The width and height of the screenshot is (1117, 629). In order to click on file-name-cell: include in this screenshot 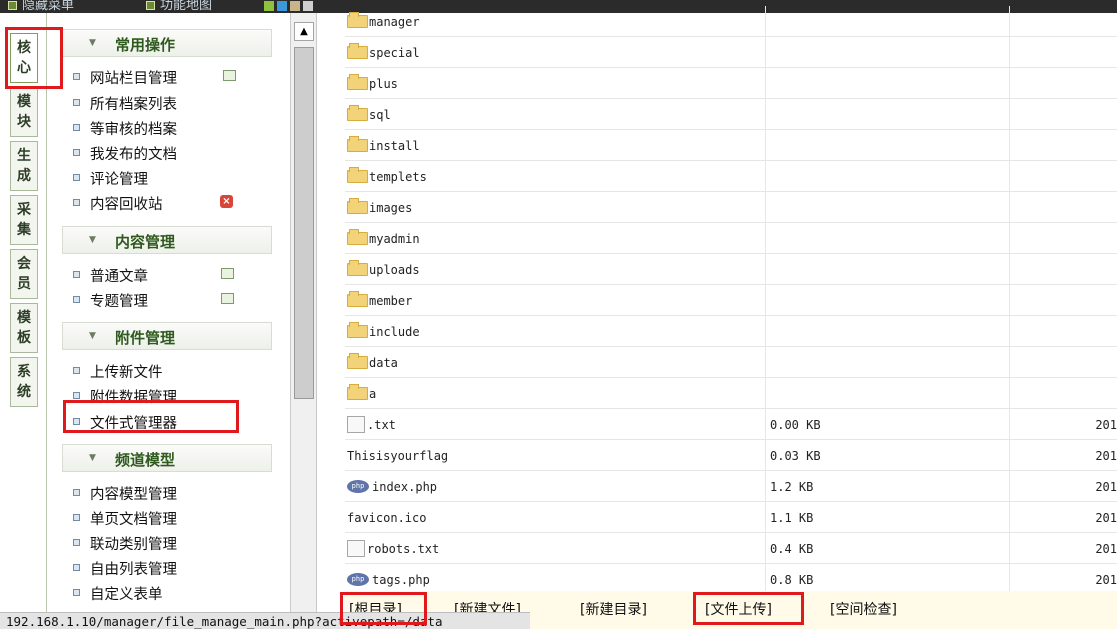, I will do `click(555, 331)`.